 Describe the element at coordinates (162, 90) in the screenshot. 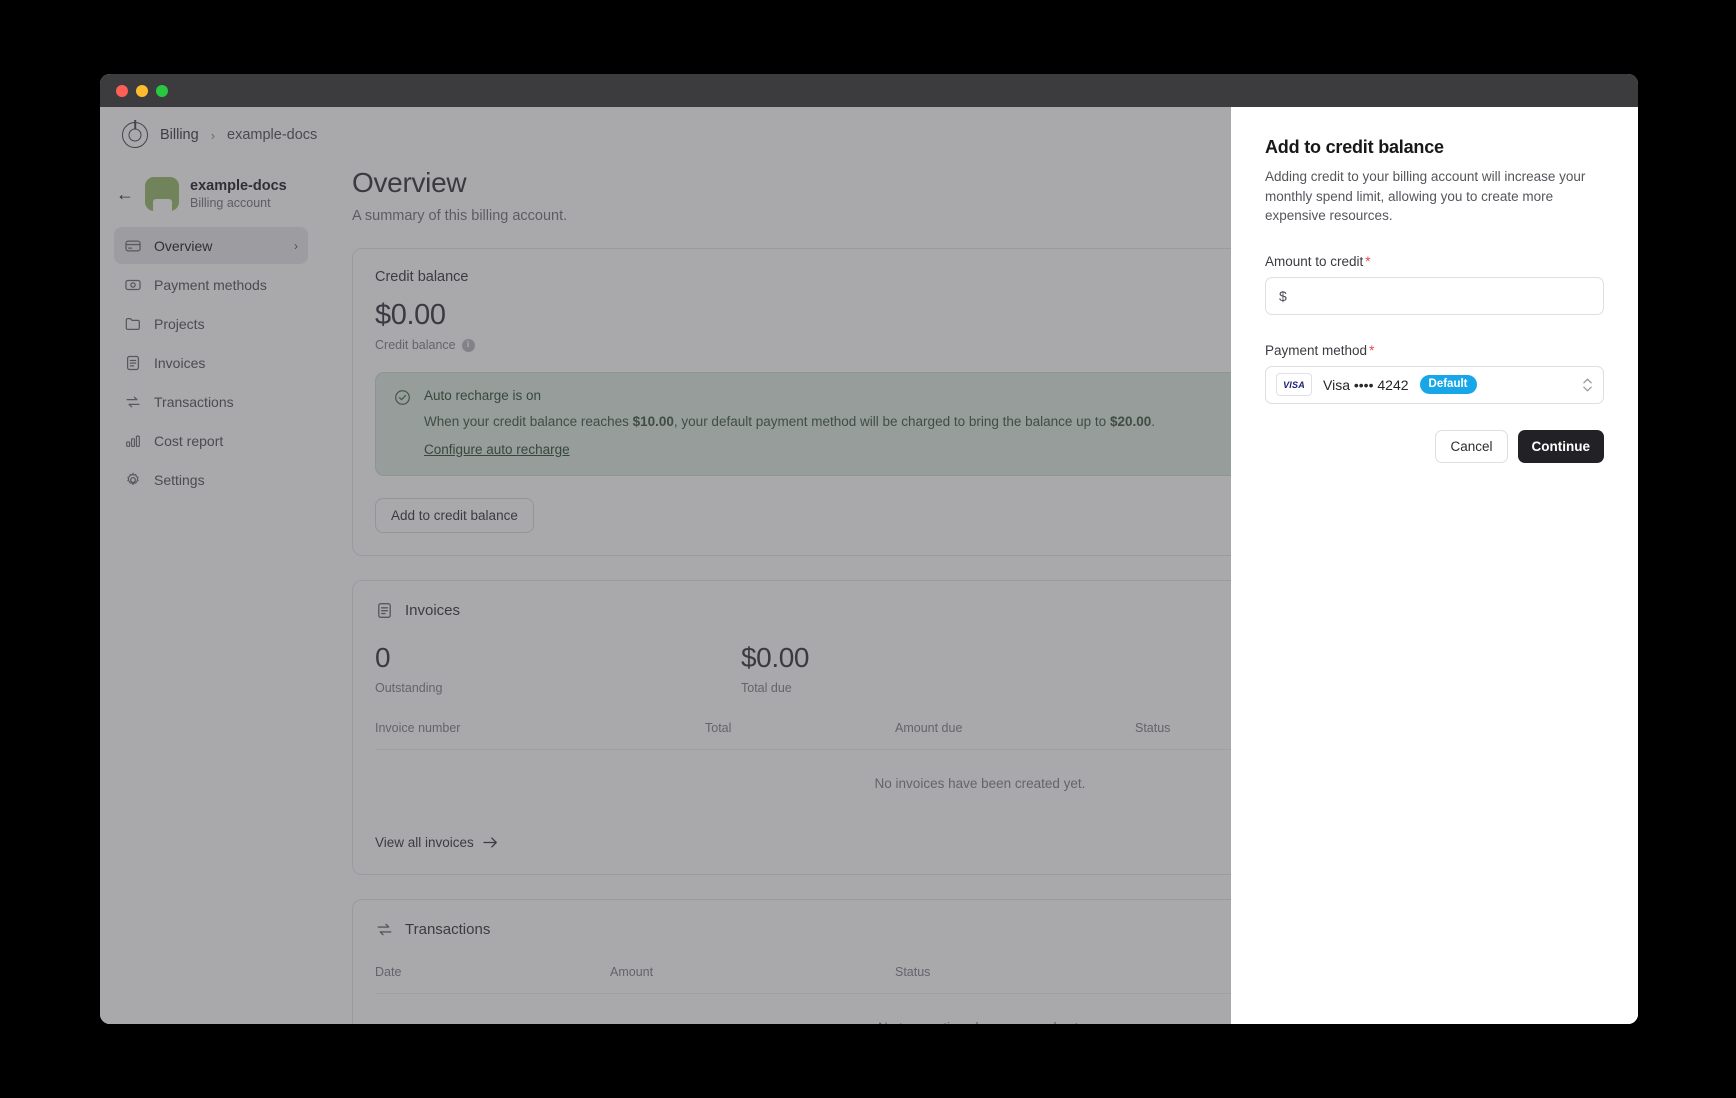

I see `maximize-window-button` at that location.